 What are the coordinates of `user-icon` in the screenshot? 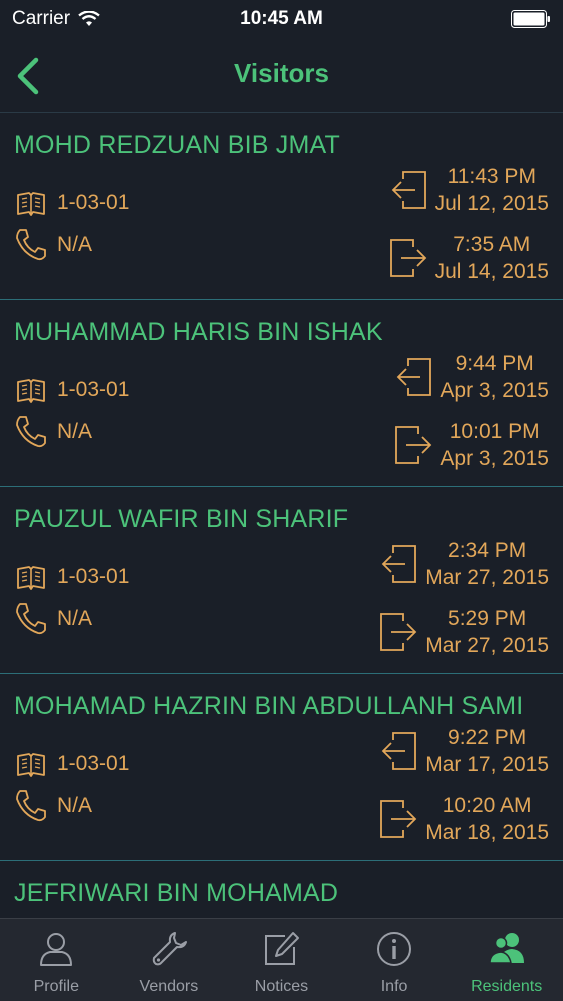 It's located at (56, 951).